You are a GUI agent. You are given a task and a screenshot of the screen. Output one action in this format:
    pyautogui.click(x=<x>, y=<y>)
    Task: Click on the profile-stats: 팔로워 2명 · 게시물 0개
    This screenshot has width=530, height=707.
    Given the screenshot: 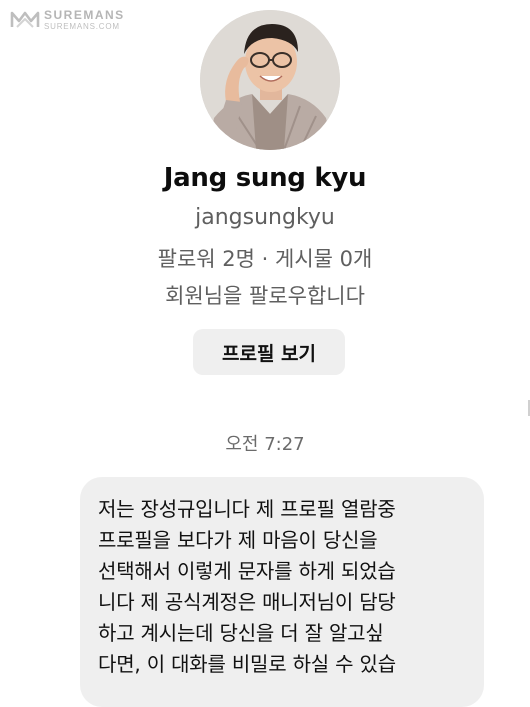 What is the action you would take?
    pyautogui.click(x=265, y=259)
    